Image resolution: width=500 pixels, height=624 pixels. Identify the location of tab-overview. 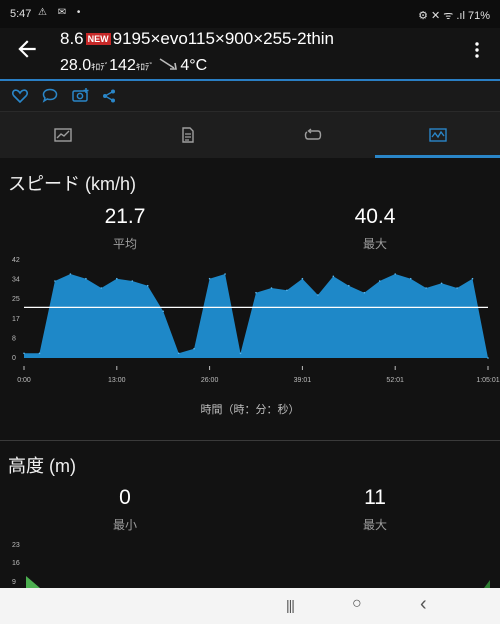
(62, 135).